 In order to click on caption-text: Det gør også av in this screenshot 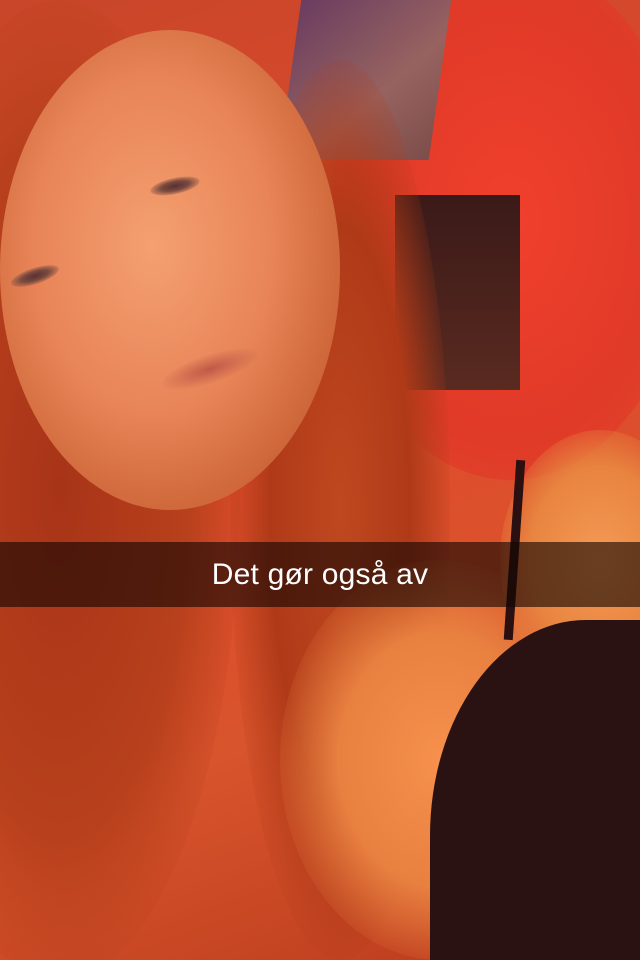, I will do `click(320, 574)`.